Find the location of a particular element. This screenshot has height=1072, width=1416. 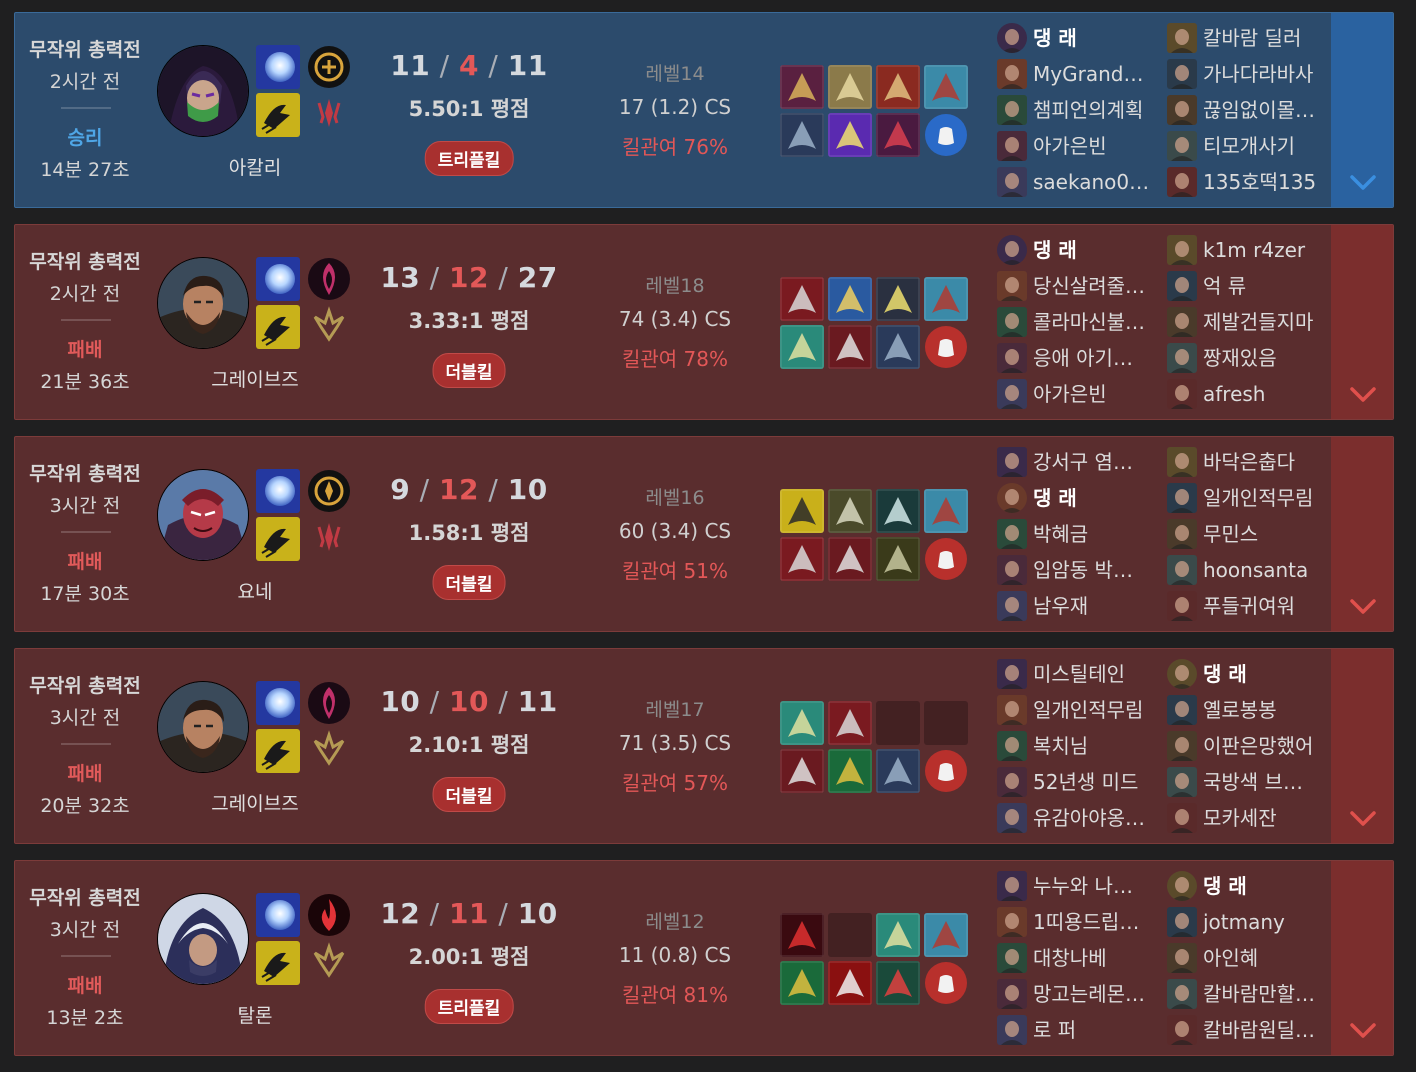

player-name: 남우재 is located at coordinates (1095, 606).